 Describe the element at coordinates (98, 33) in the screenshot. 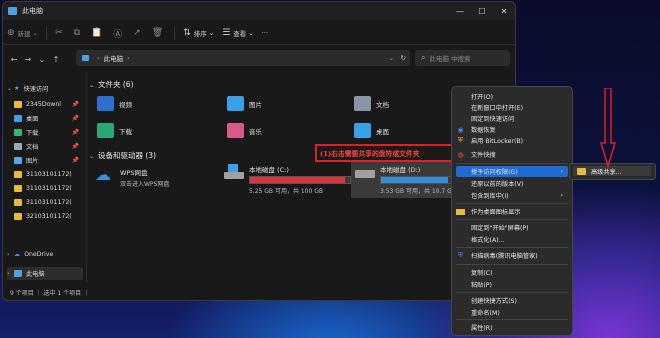

I see `paste-button: 📋` at that location.